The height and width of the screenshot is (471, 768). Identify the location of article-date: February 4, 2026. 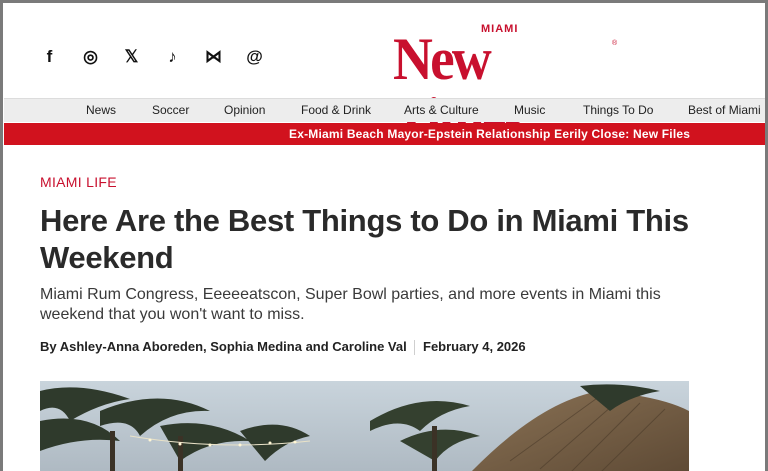
(474, 346).